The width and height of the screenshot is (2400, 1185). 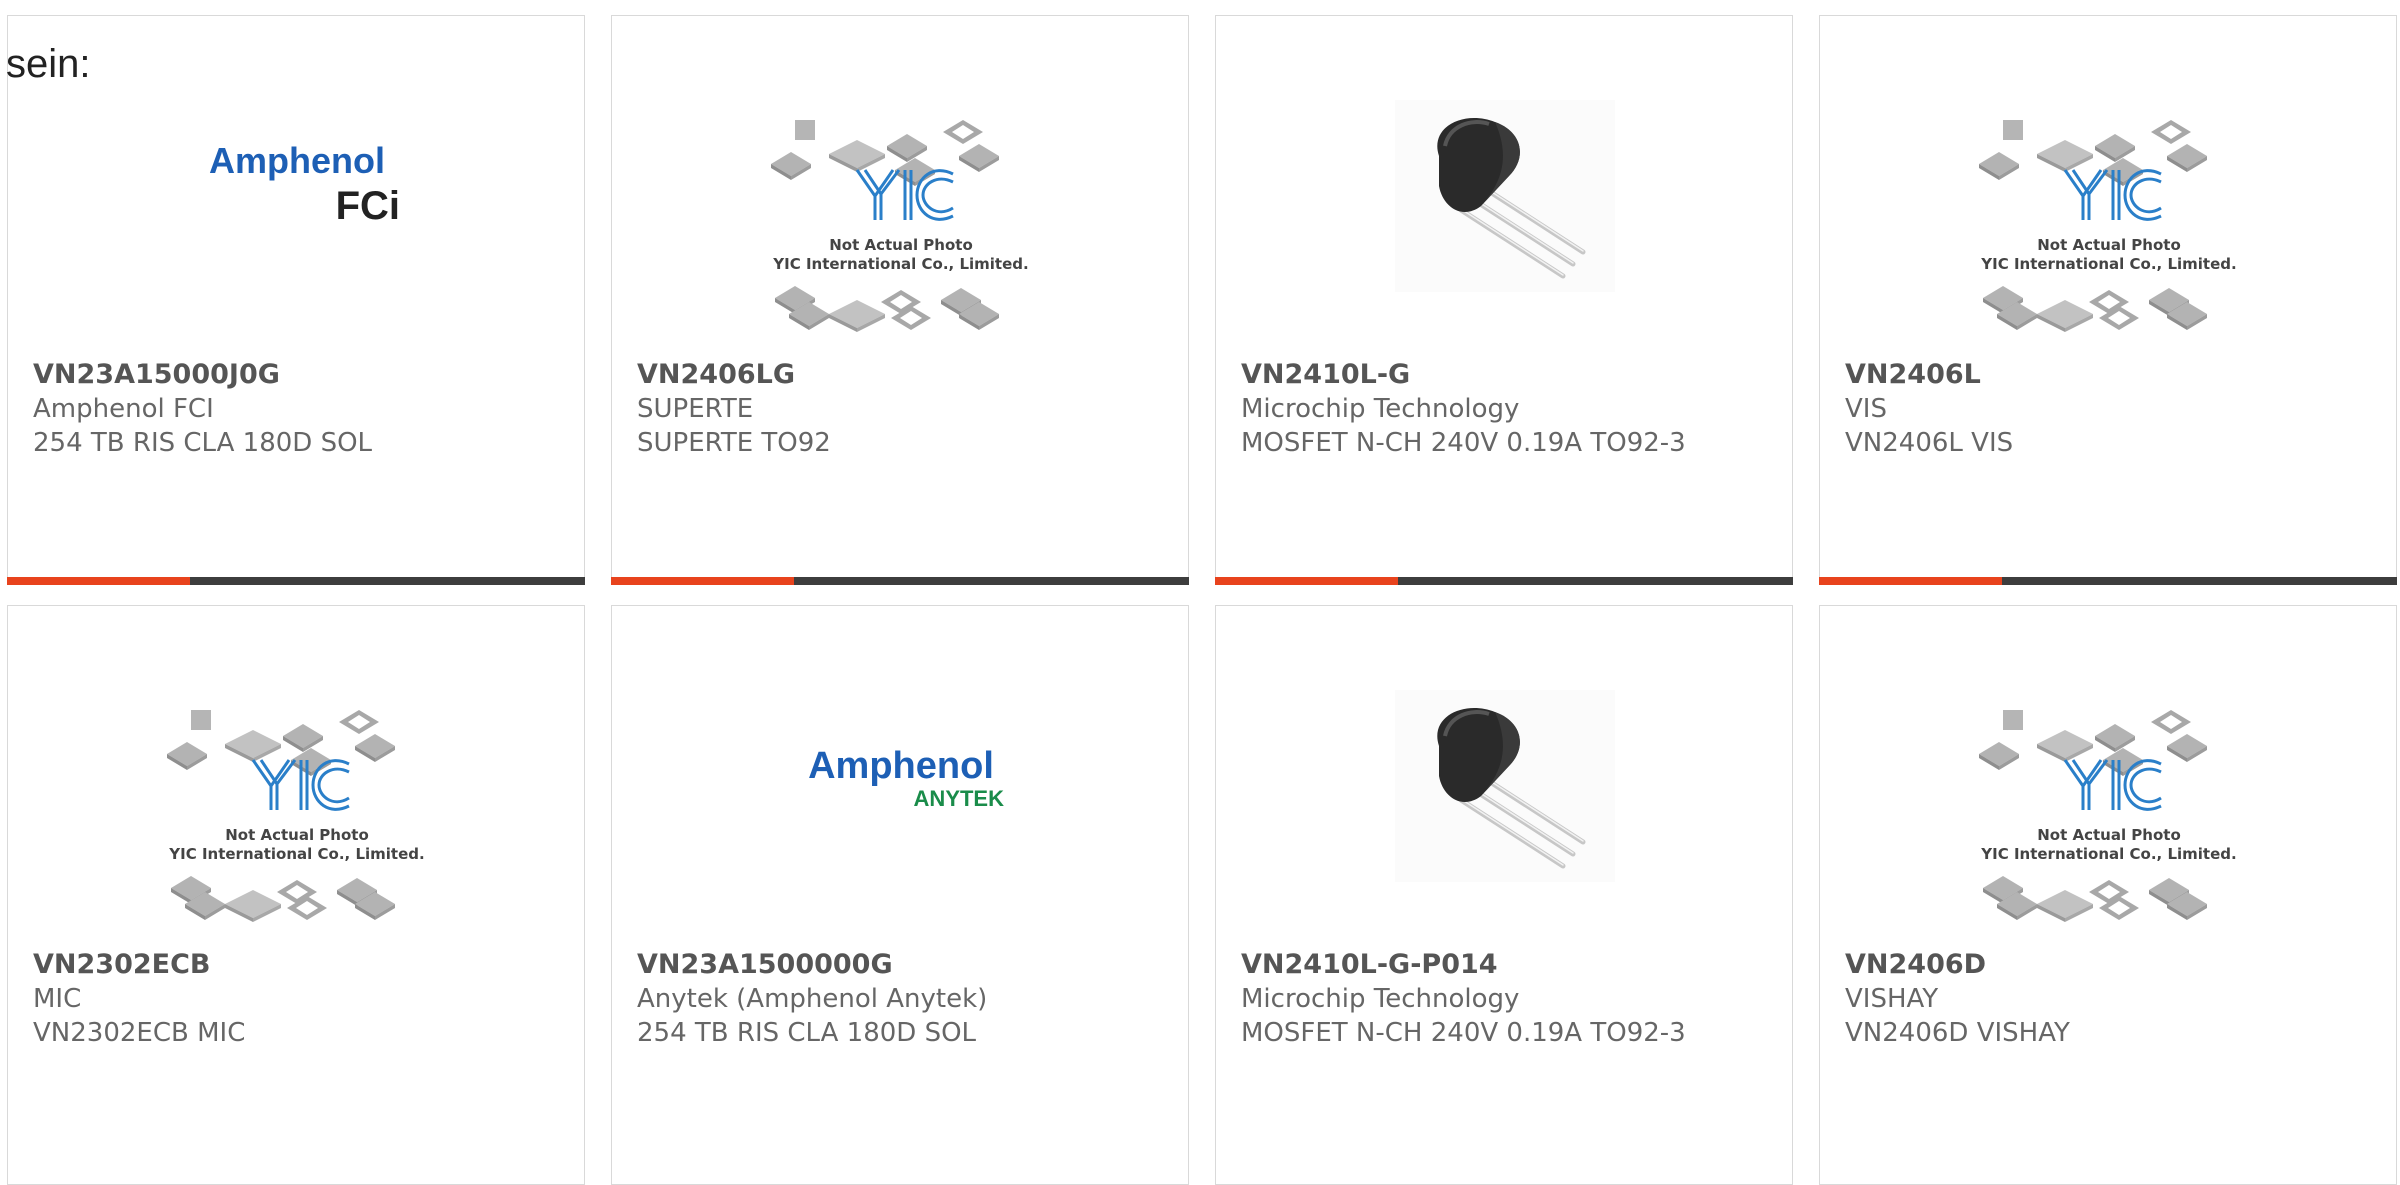 I want to click on description: SUPERTE TO92, so click(x=734, y=443).